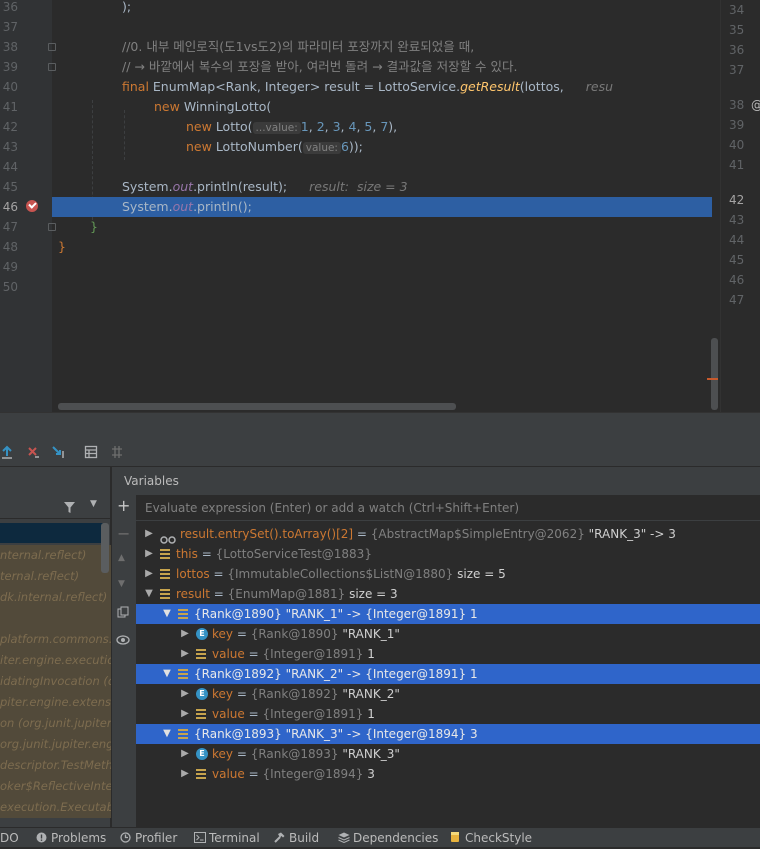 The image size is (760, 849). I want to click on variable-text: value = {Integer@1891} 1, so click(293, 714).